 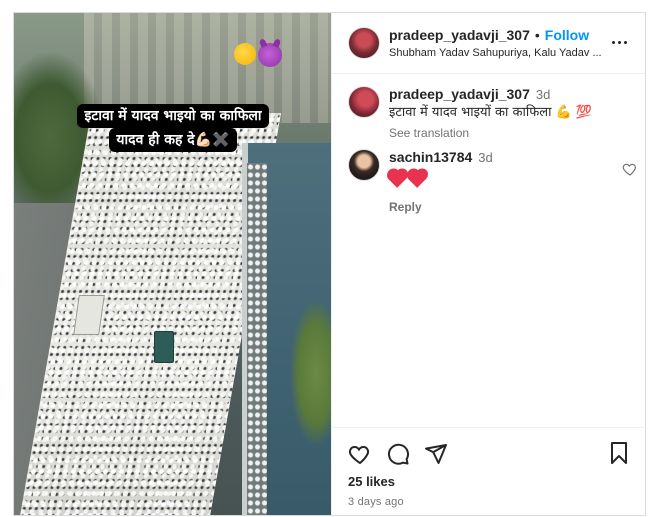 I want to click on comment-body: sachin13784 3d Reply, so click(x=513, y=182).